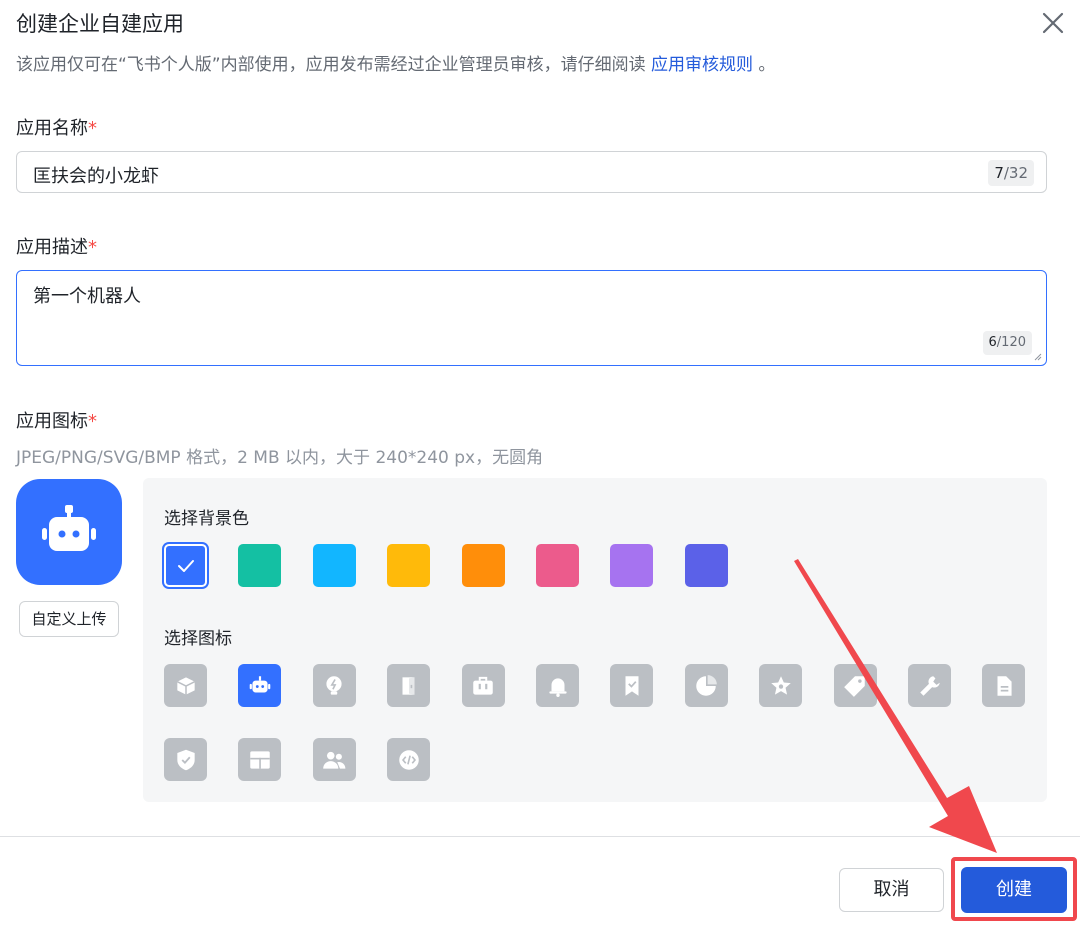 The width and height of the screenshot is (1080, 926). I want to click on app-name-input: 匡扶会的小龙虾 7/32, so click(531, 172).